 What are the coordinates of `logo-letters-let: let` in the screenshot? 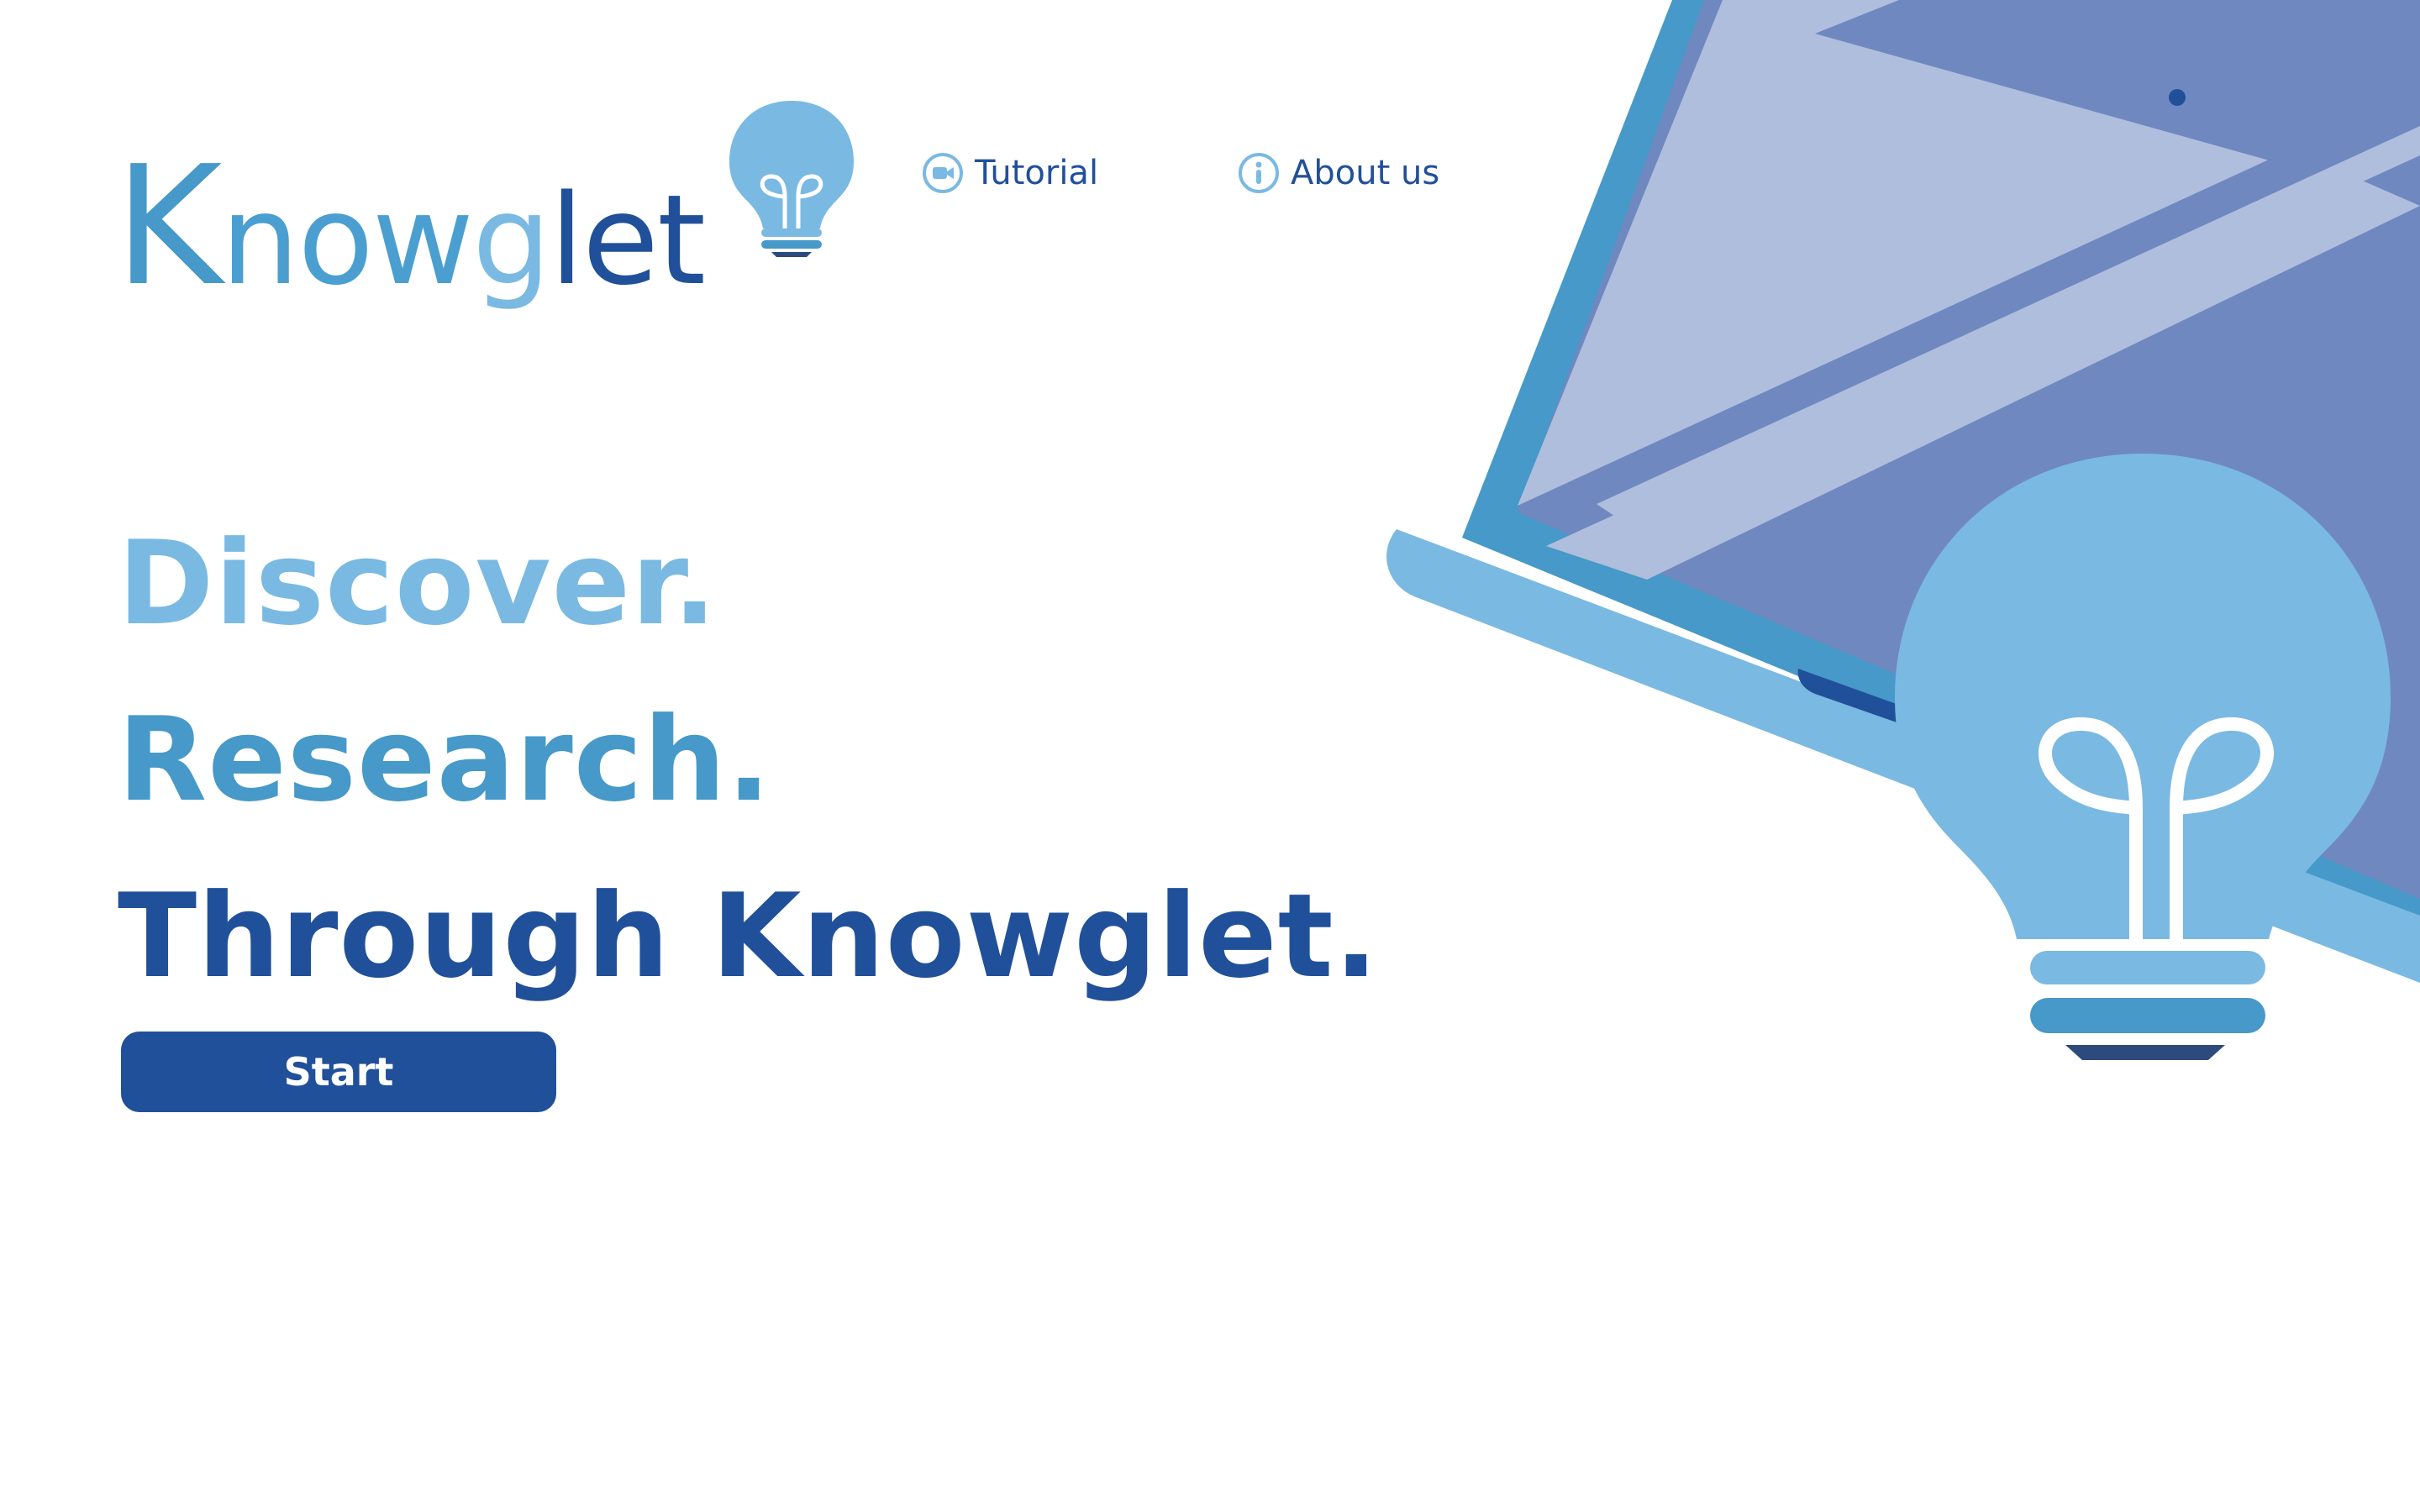 It's located at (628, 240).